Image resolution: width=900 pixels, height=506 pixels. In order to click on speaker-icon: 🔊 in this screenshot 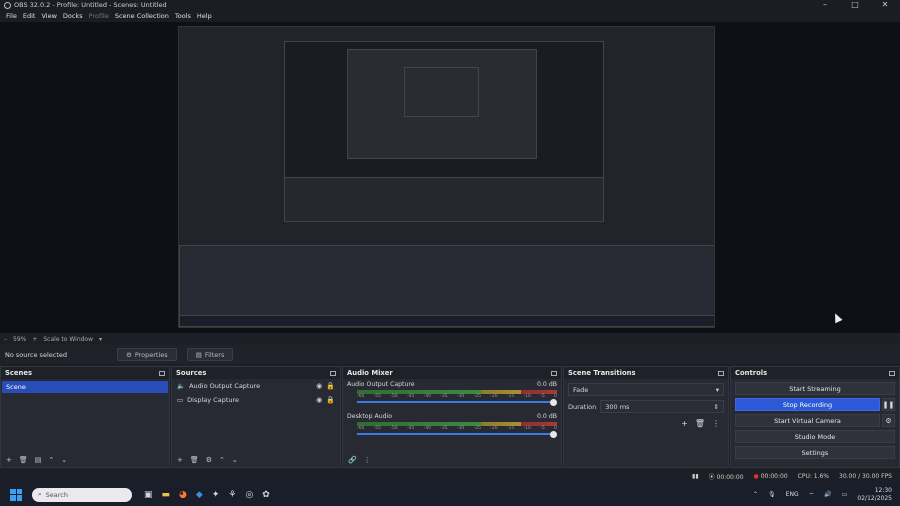, I will do `click(827, 494)`.